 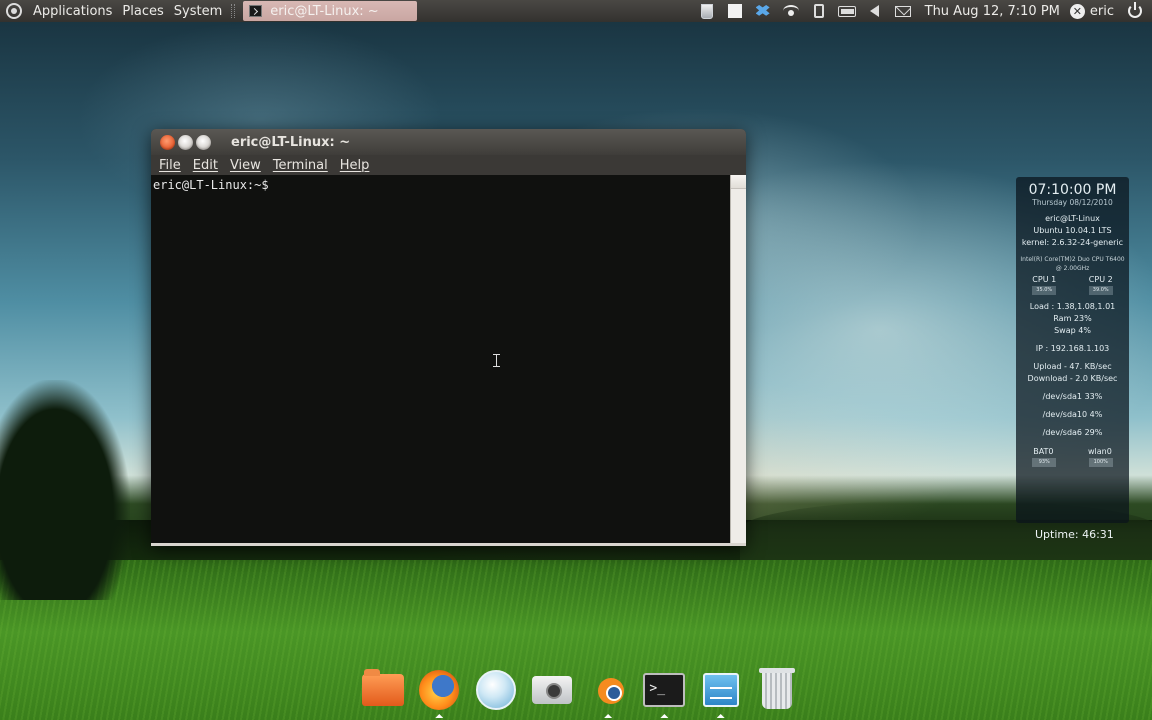 I want to click on conky-disk-sda1: /dev/sda1 33%, so click(x=1072, y=396).